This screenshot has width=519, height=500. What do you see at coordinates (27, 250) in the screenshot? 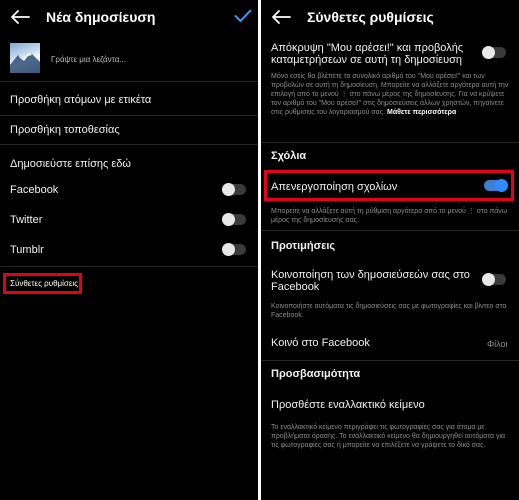
I see `share-tumblr-label: Tumblr` at bounding box center [27, 250].